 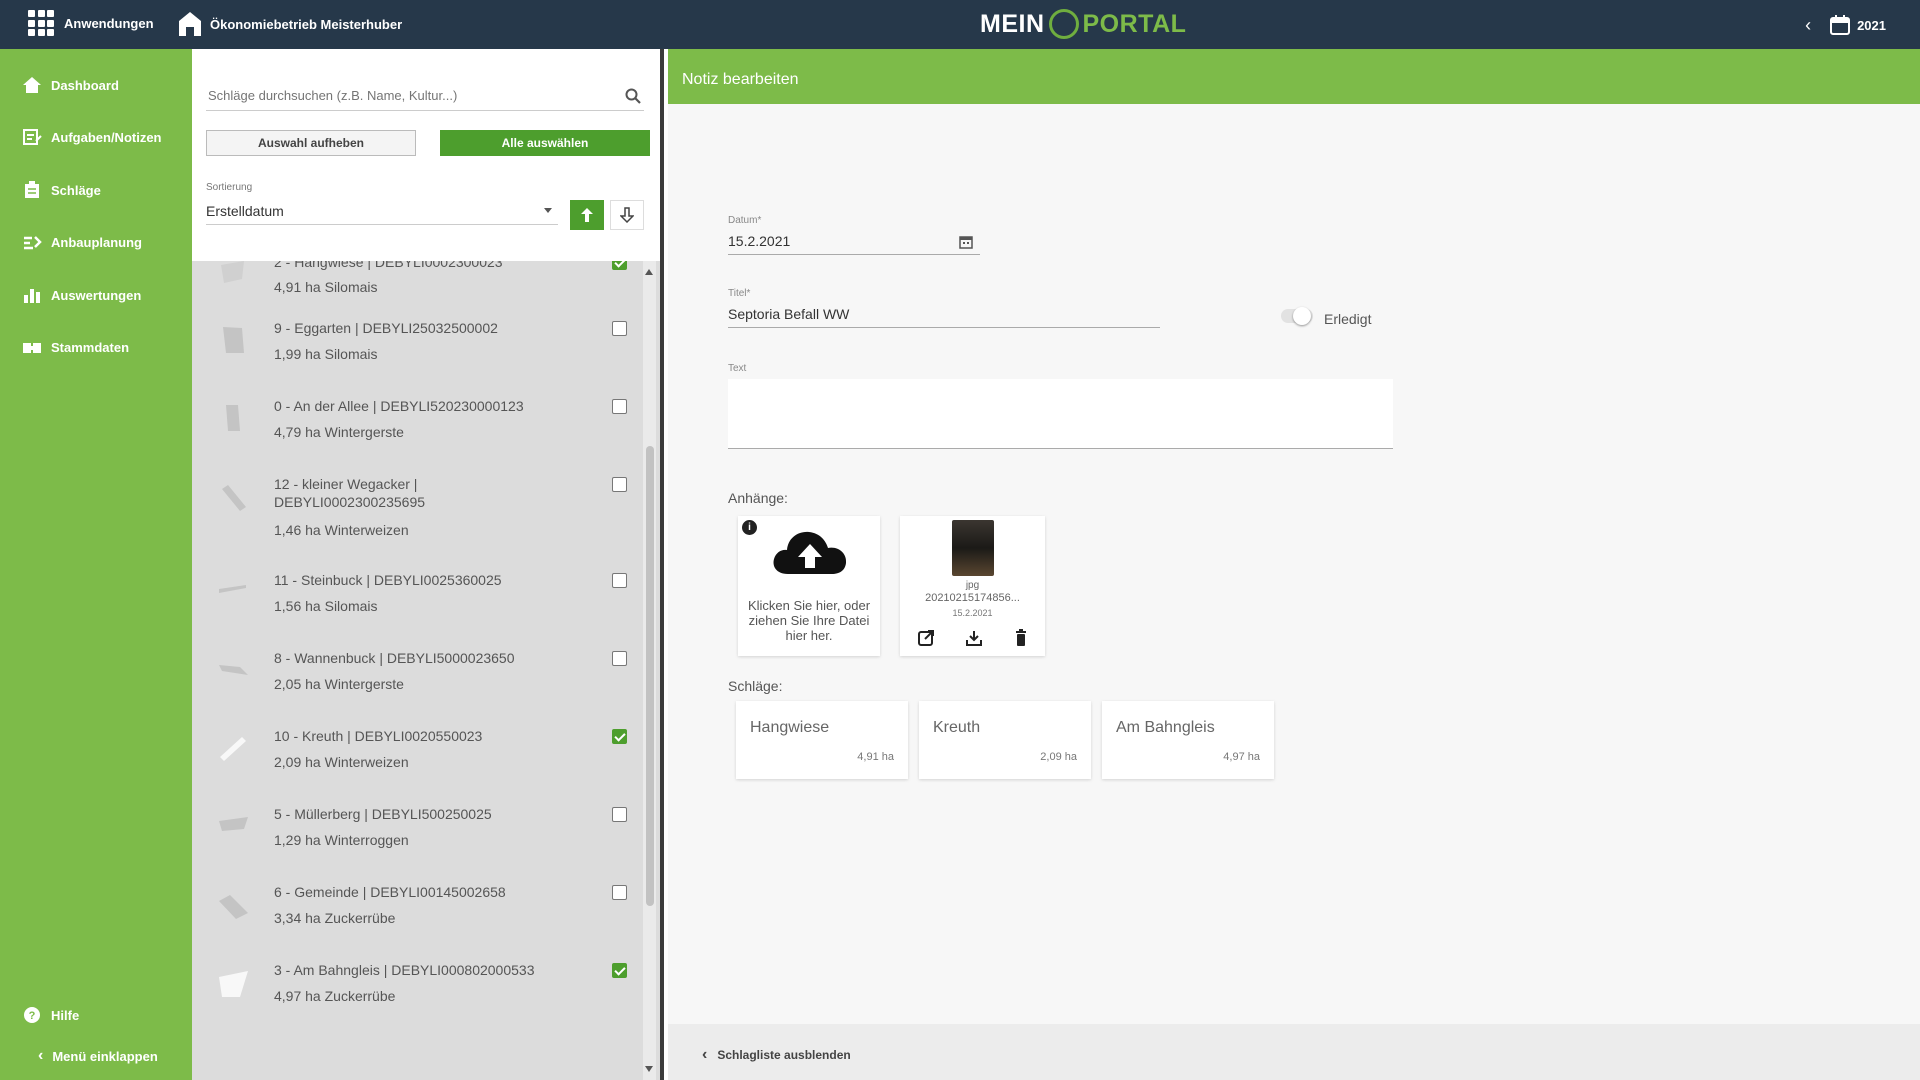 What do you see at coordinates (649, 272) in the screenshot?
I see `scroll-up-icon` at bounding box center [649, 272].